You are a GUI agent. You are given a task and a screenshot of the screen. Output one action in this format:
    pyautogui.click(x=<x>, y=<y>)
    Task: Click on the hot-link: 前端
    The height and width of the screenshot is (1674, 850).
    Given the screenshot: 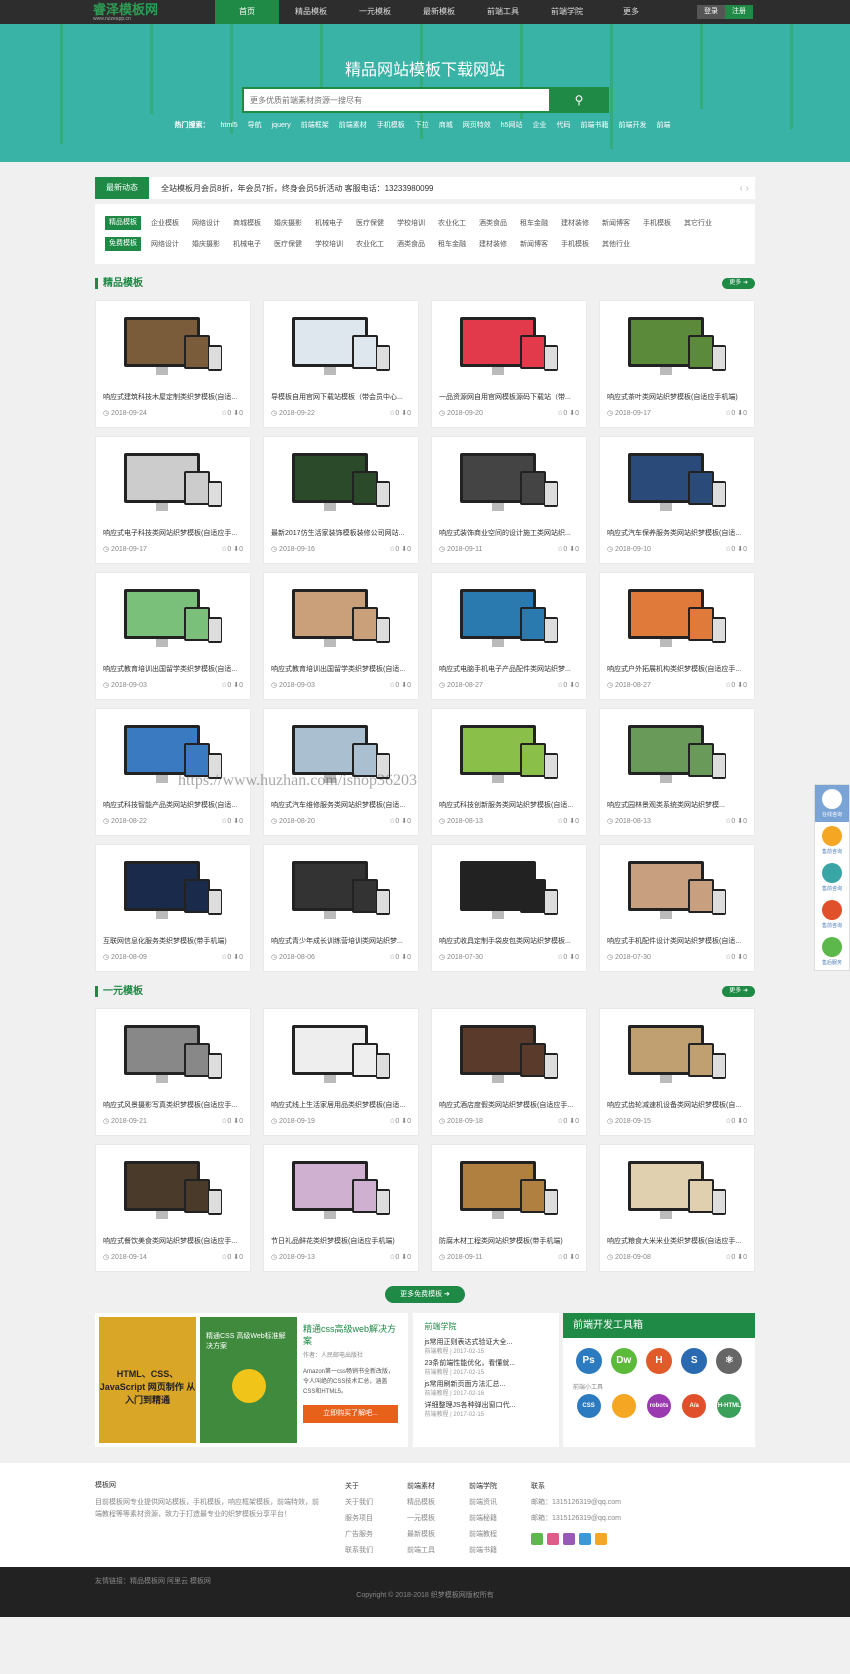 What is the action you would take?
    pyautogui.click(x=664, y=125)
    